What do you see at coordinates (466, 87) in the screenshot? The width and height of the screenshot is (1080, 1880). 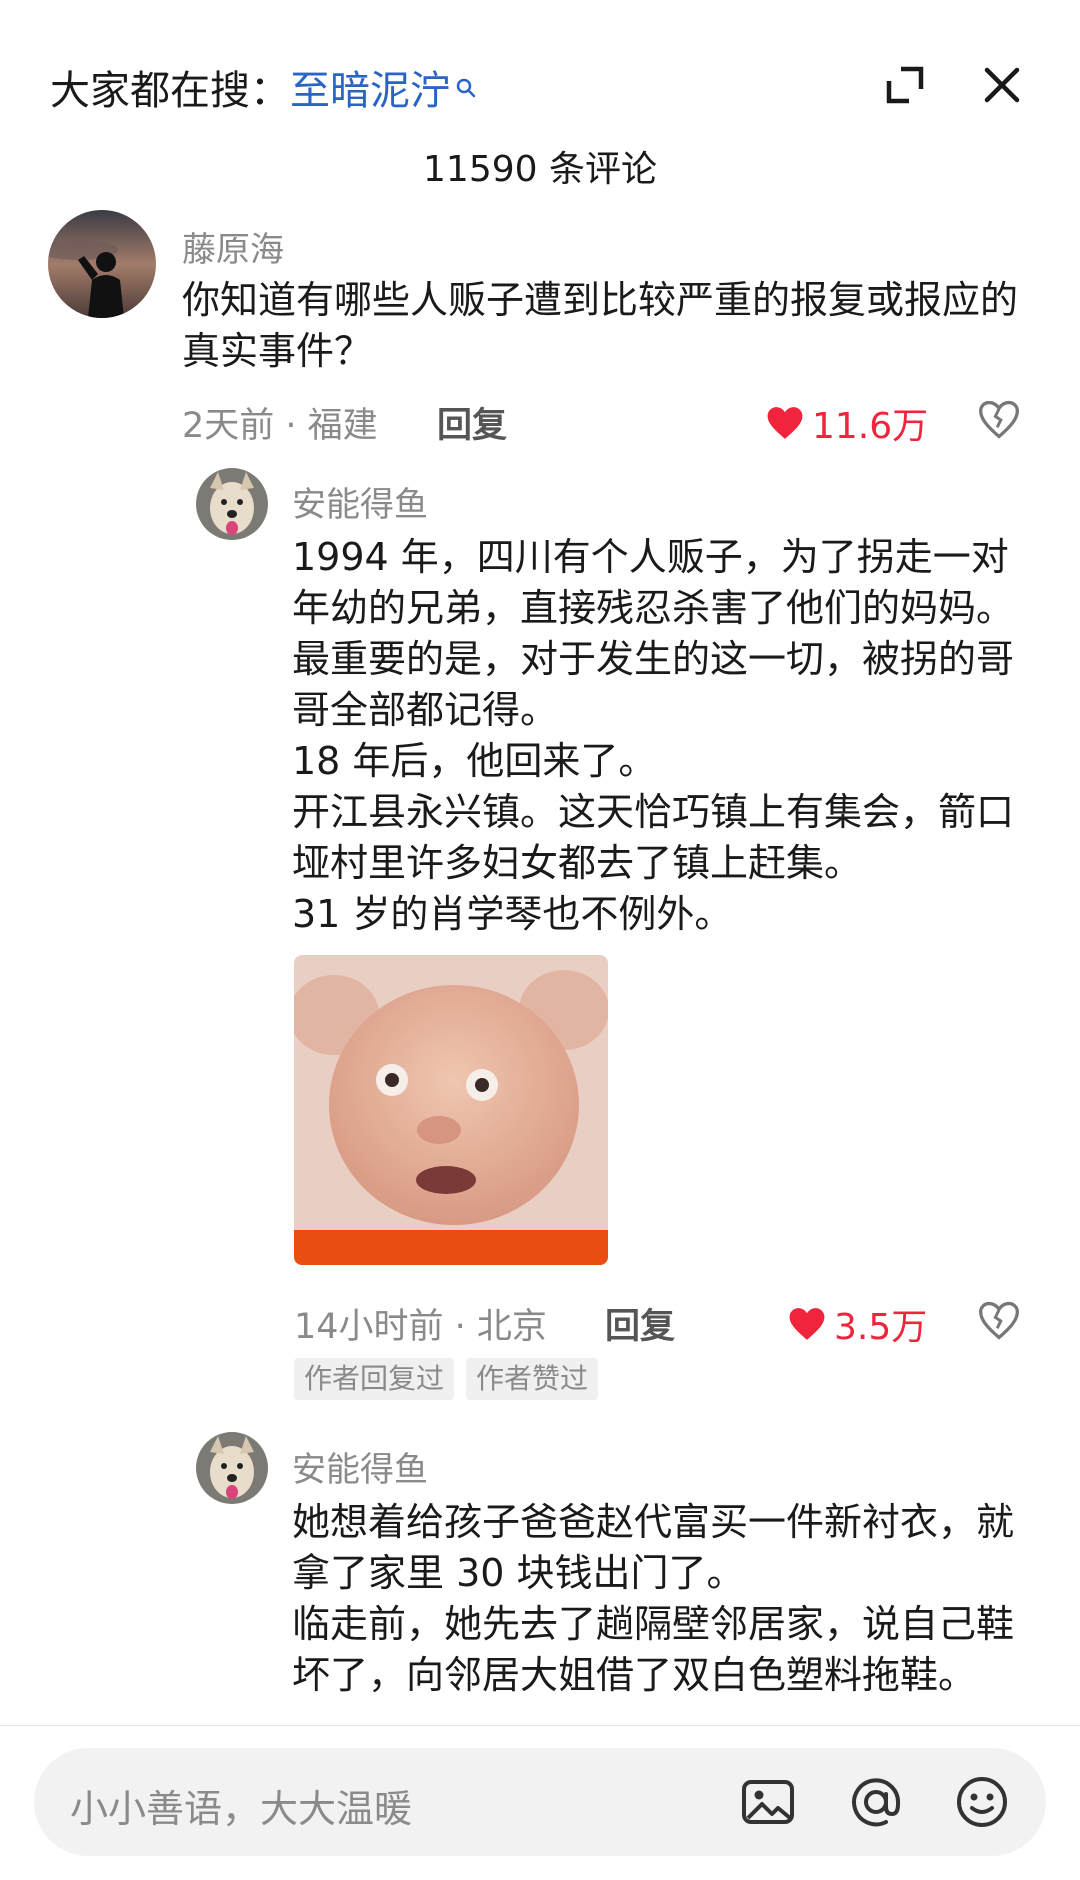 I see `search-icon` at bounding box center [466, 87].